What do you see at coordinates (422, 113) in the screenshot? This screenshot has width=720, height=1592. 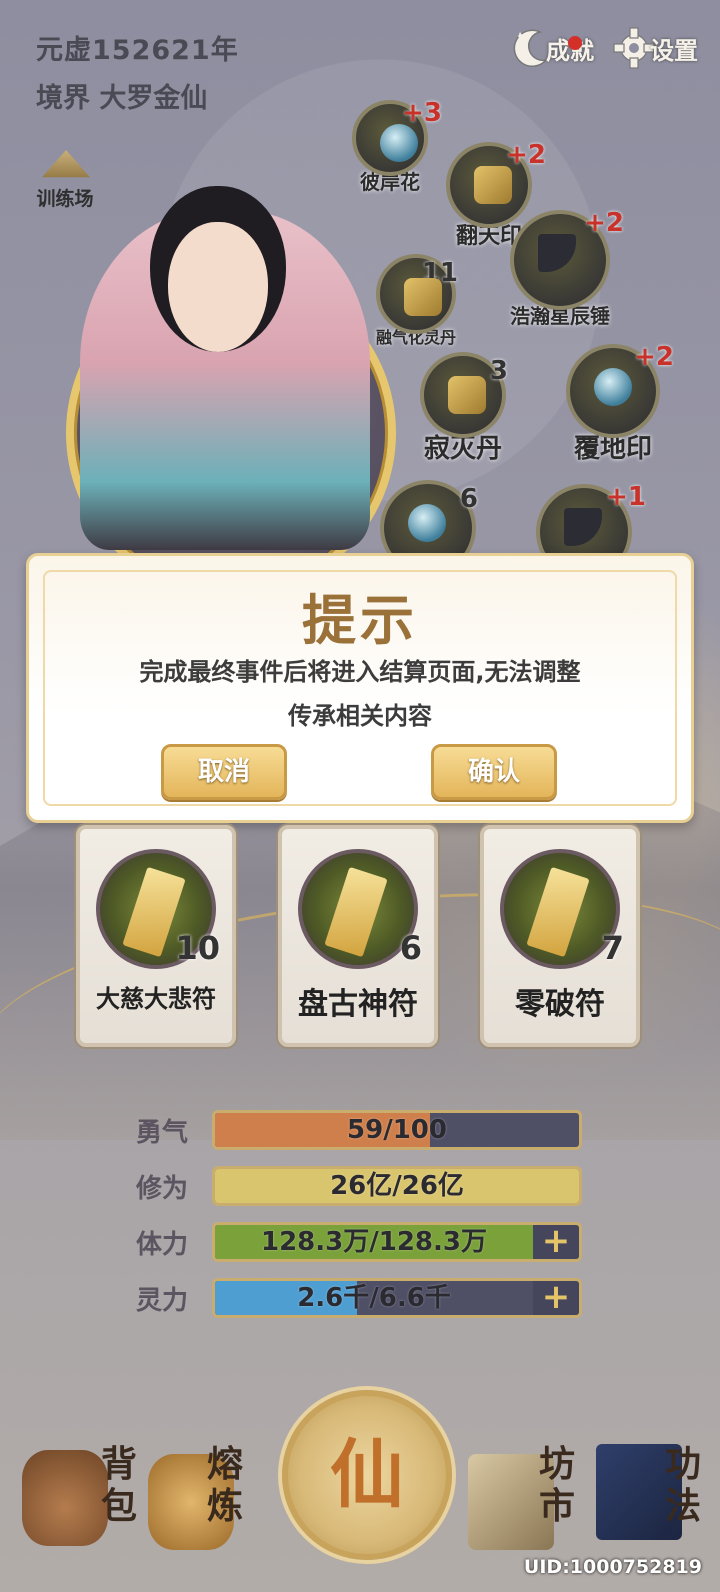 I see `item-badge: +3` at bounding box center [422, 113].